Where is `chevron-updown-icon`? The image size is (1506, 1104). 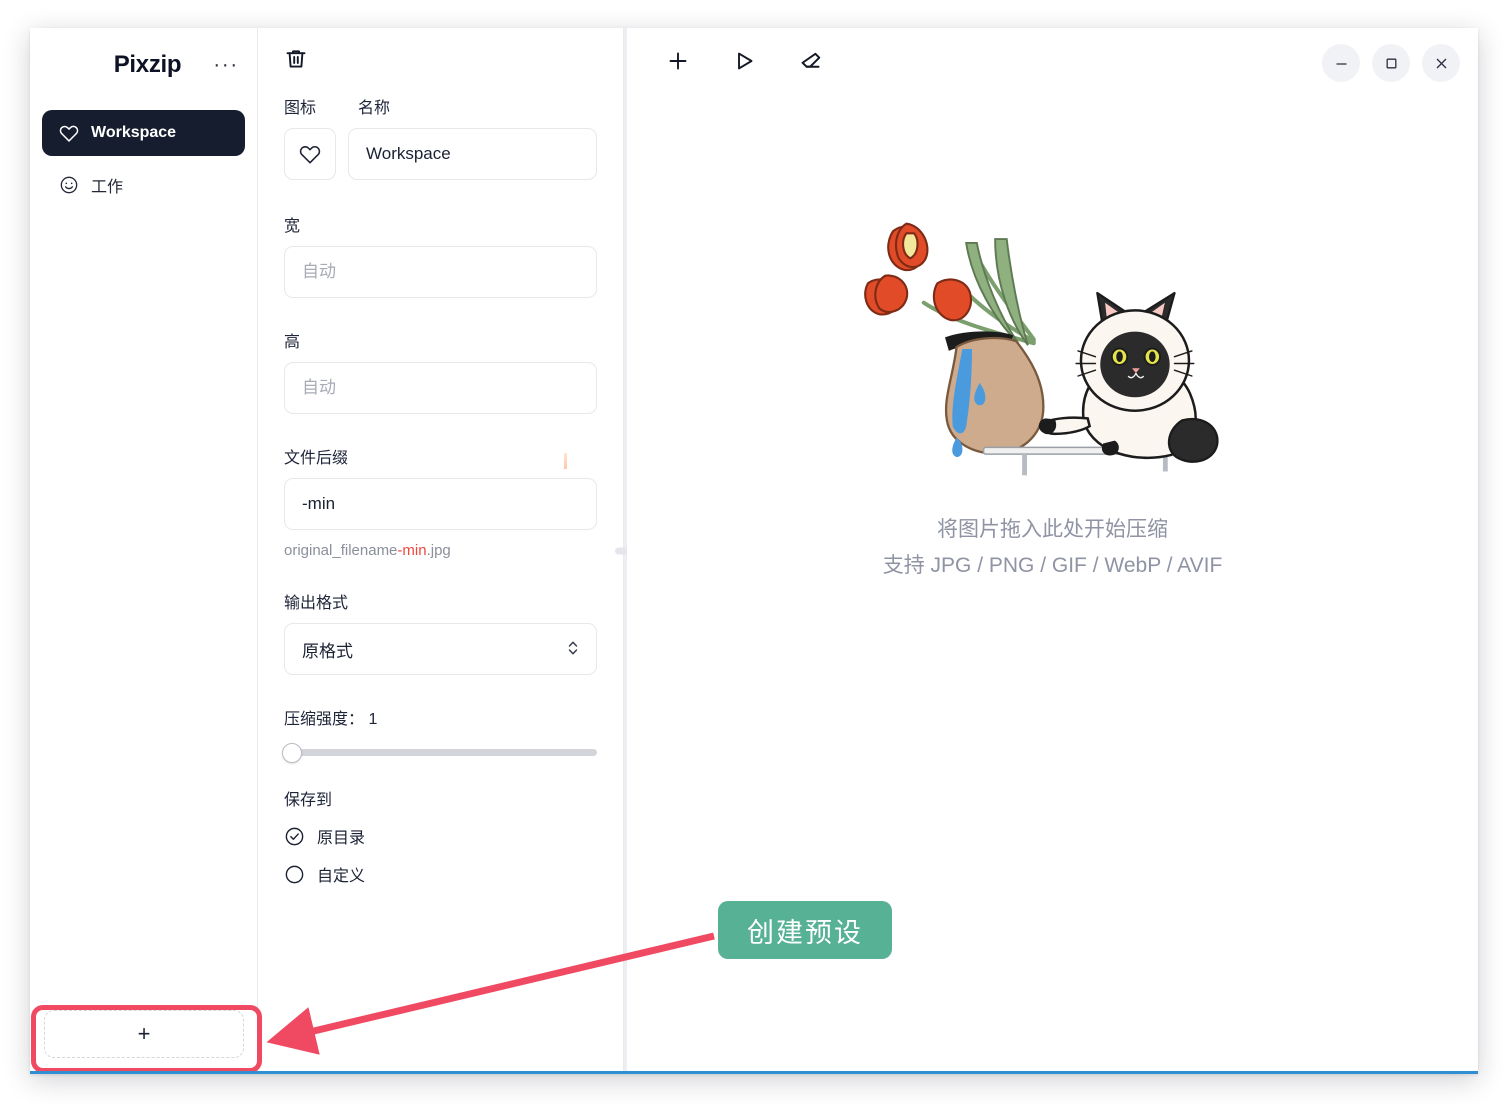 chevron-updown-icon is located at coordinates (573, 649).